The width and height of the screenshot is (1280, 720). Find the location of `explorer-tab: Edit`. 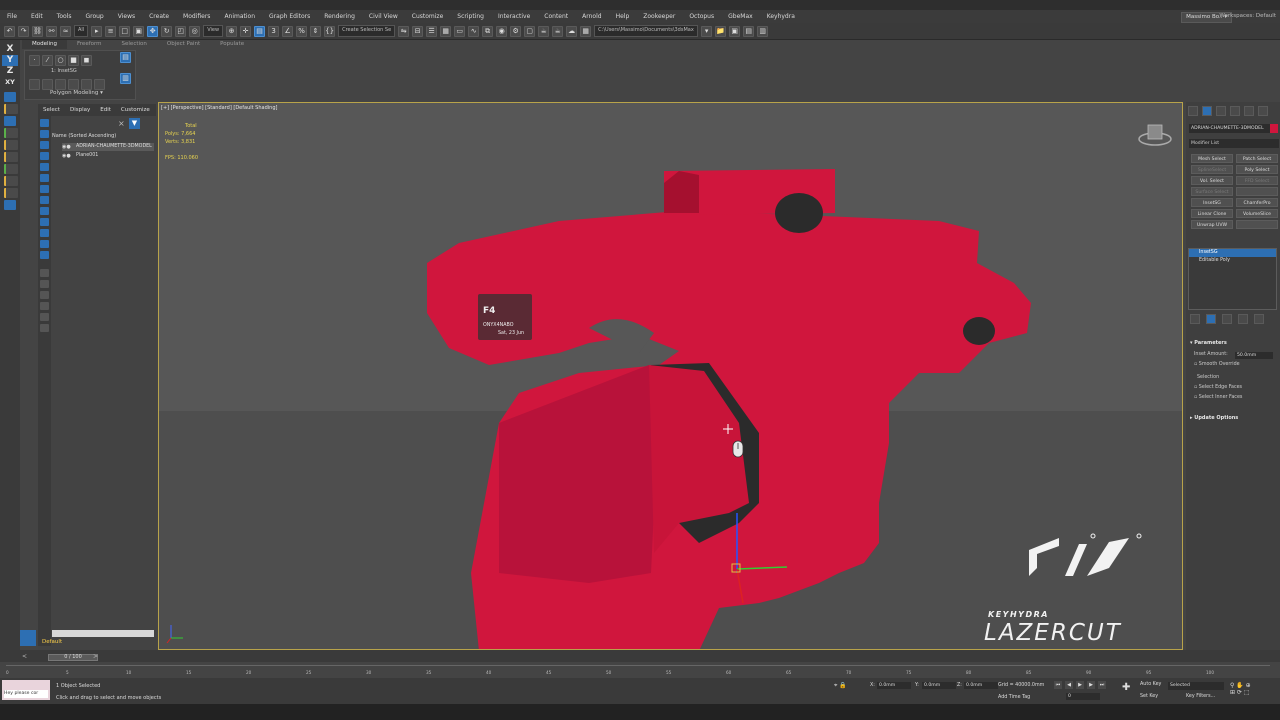

explorer-tab: Edit is located at coordinates (105, 110).